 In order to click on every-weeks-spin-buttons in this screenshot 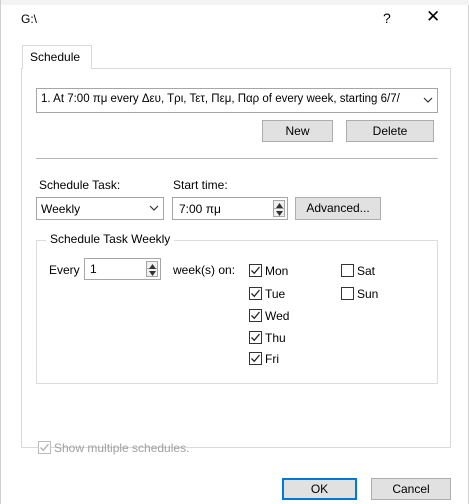, I will do `click(152, 269)`.